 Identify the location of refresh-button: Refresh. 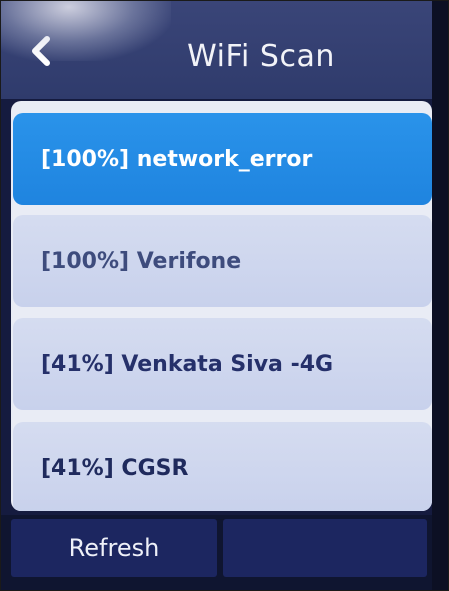
(114, 548).